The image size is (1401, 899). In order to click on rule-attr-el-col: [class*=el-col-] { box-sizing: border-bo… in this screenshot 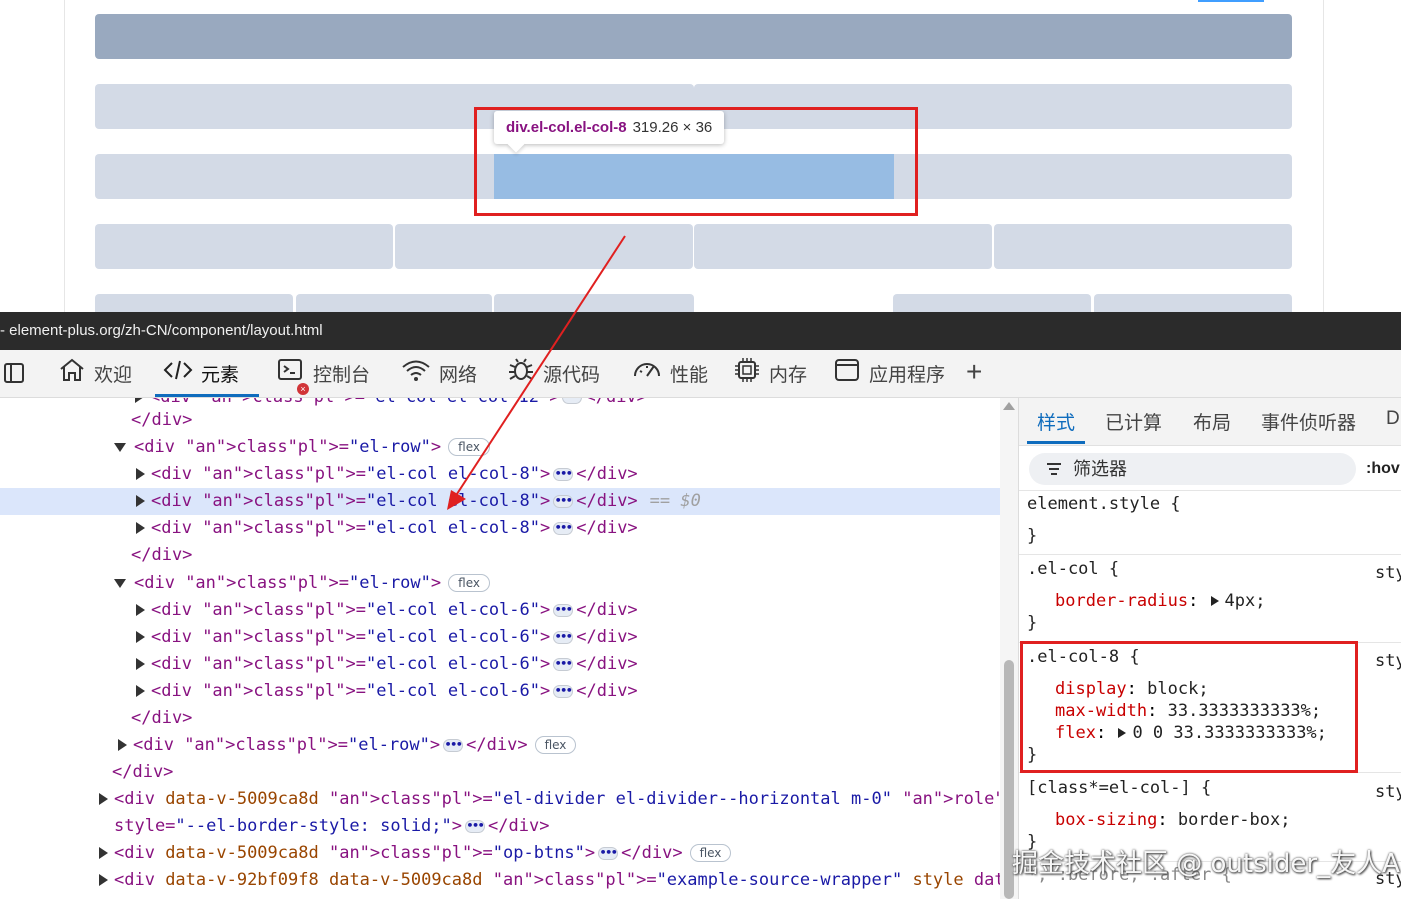, I will do `click(1210, 815)`.